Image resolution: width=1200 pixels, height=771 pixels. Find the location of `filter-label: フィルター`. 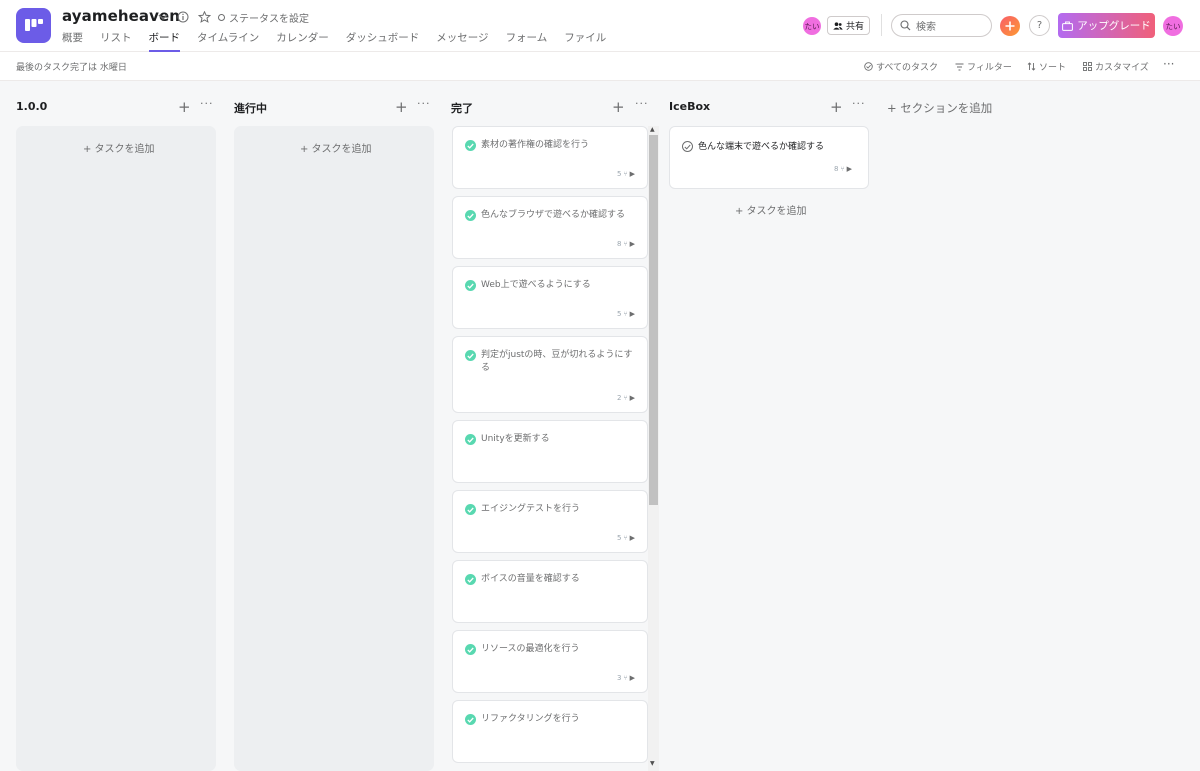

filter-label: フィルター is located at coordinates (989, 68).